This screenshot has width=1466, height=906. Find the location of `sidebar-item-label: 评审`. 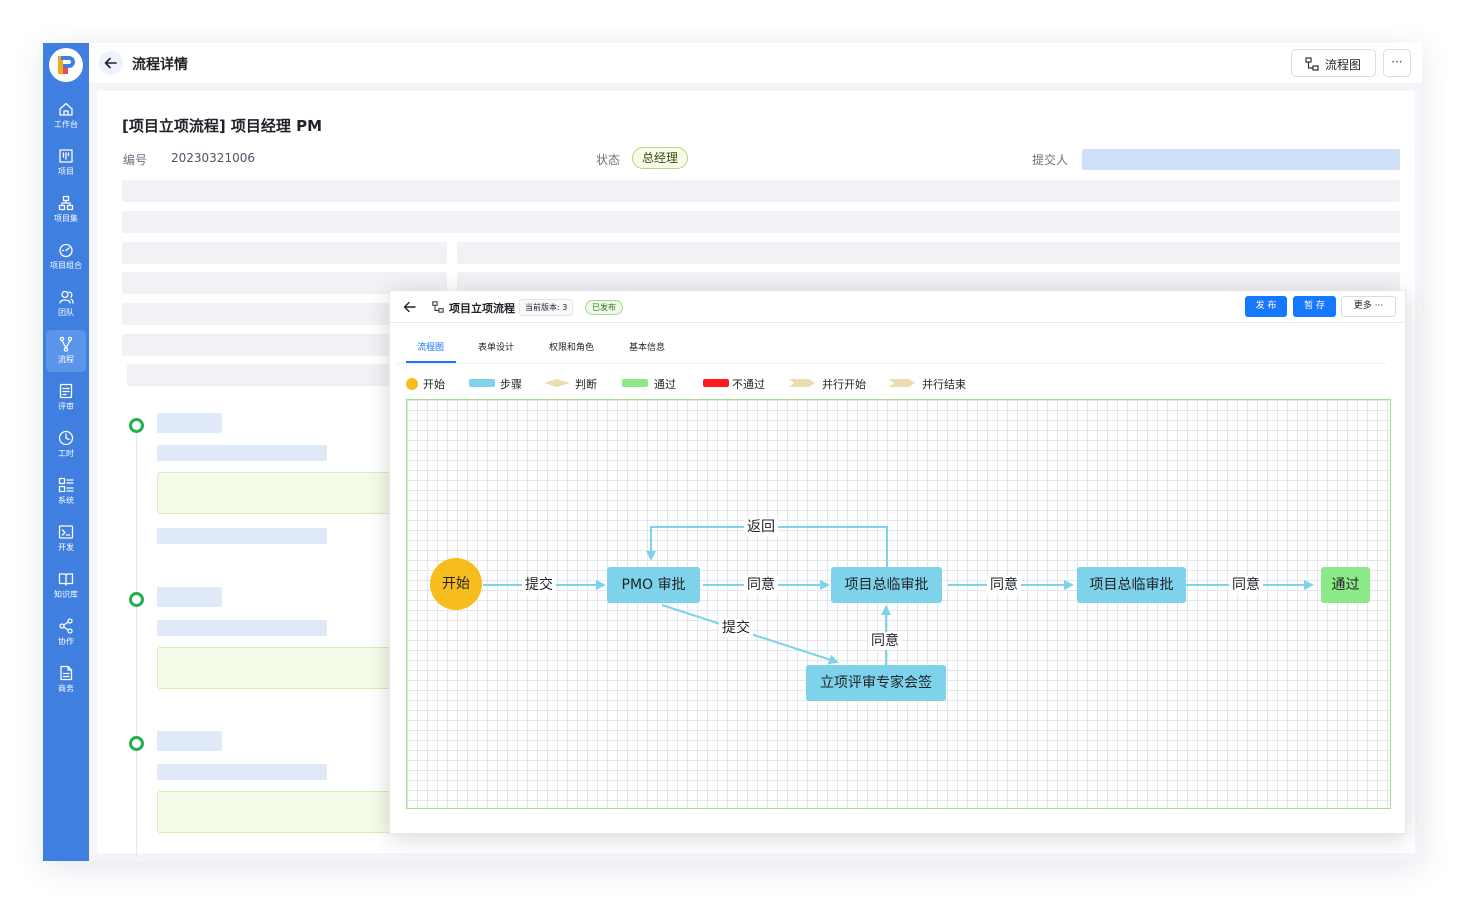

sidebar-item-label: 评审 is located at coordinates (66, 406).